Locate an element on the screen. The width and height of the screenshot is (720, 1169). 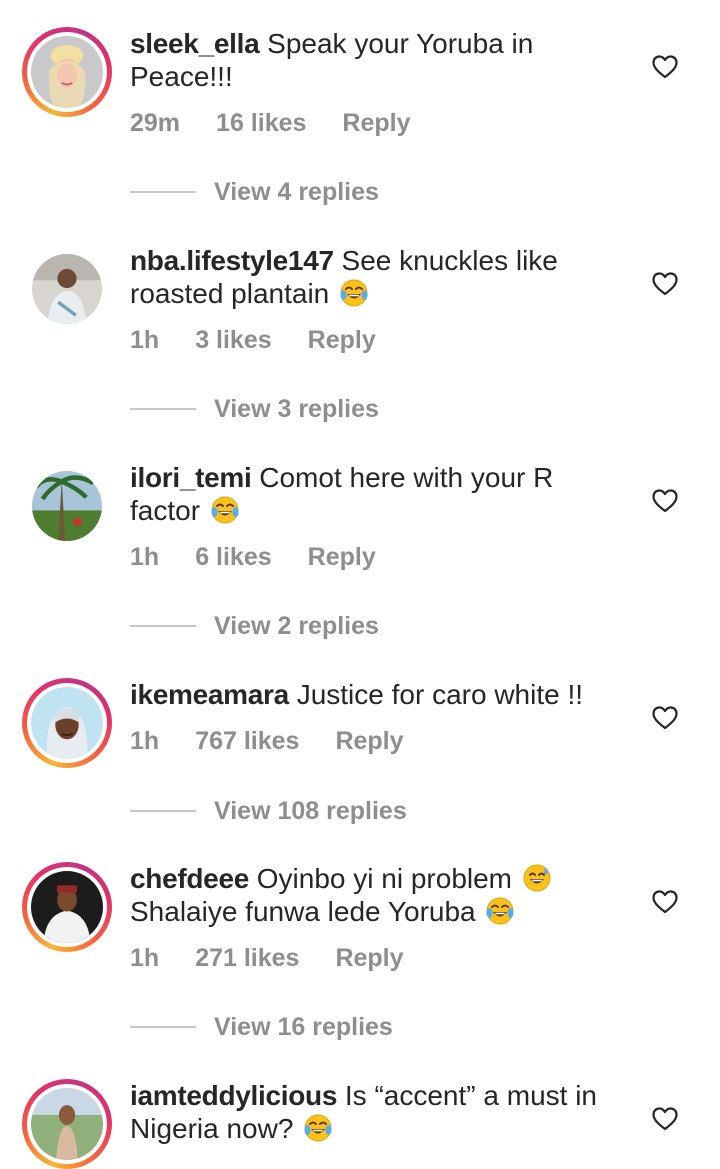
view-replies-label: View 3 replies is located at coordinates (296, 408).